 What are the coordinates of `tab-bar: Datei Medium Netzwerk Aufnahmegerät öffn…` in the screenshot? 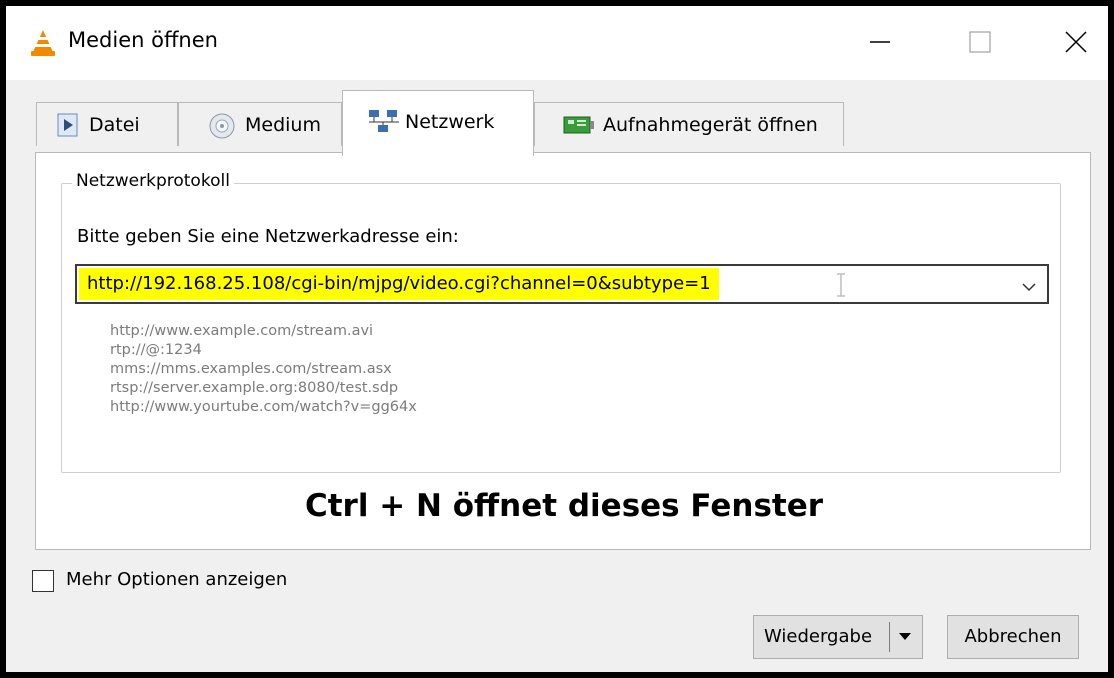 It's located at (557, 118).